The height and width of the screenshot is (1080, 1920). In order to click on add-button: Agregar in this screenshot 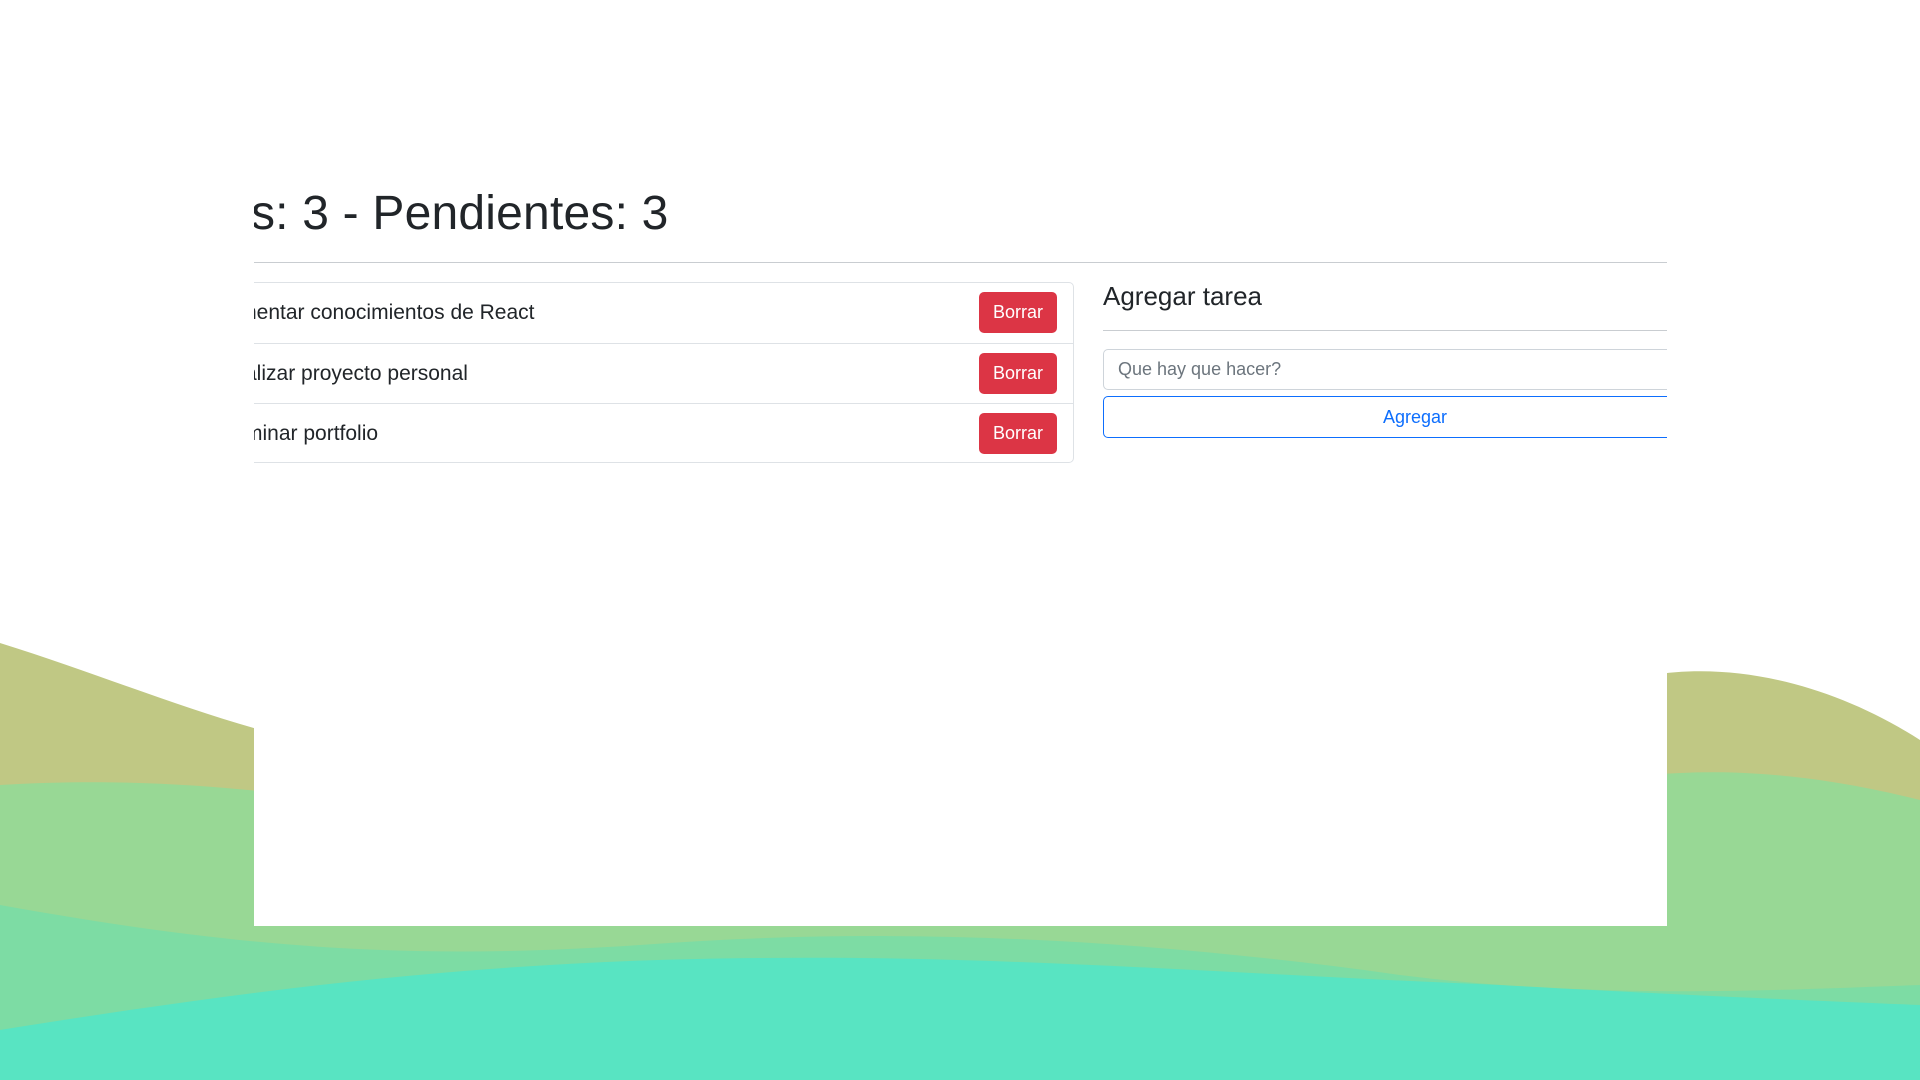, I will do `click(1385, 417)`.